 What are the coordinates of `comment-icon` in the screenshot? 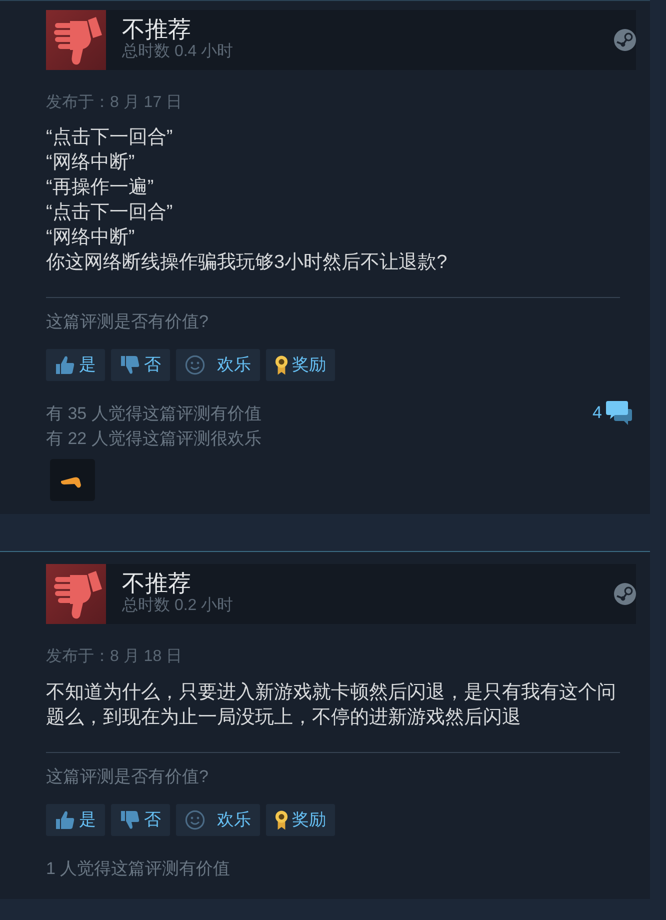 It's located at (619, 413).